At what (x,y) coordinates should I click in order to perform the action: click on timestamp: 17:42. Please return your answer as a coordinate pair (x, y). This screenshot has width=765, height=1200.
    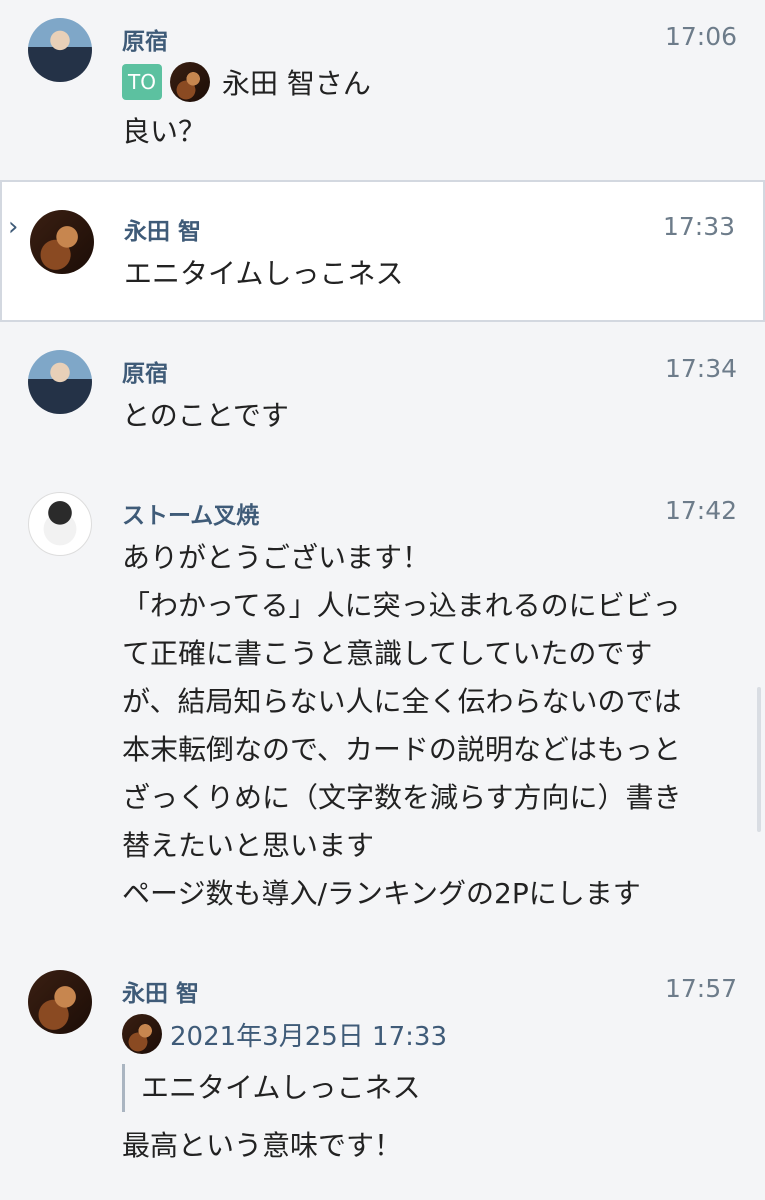
    Looking at the image, I should click on (700, 510).